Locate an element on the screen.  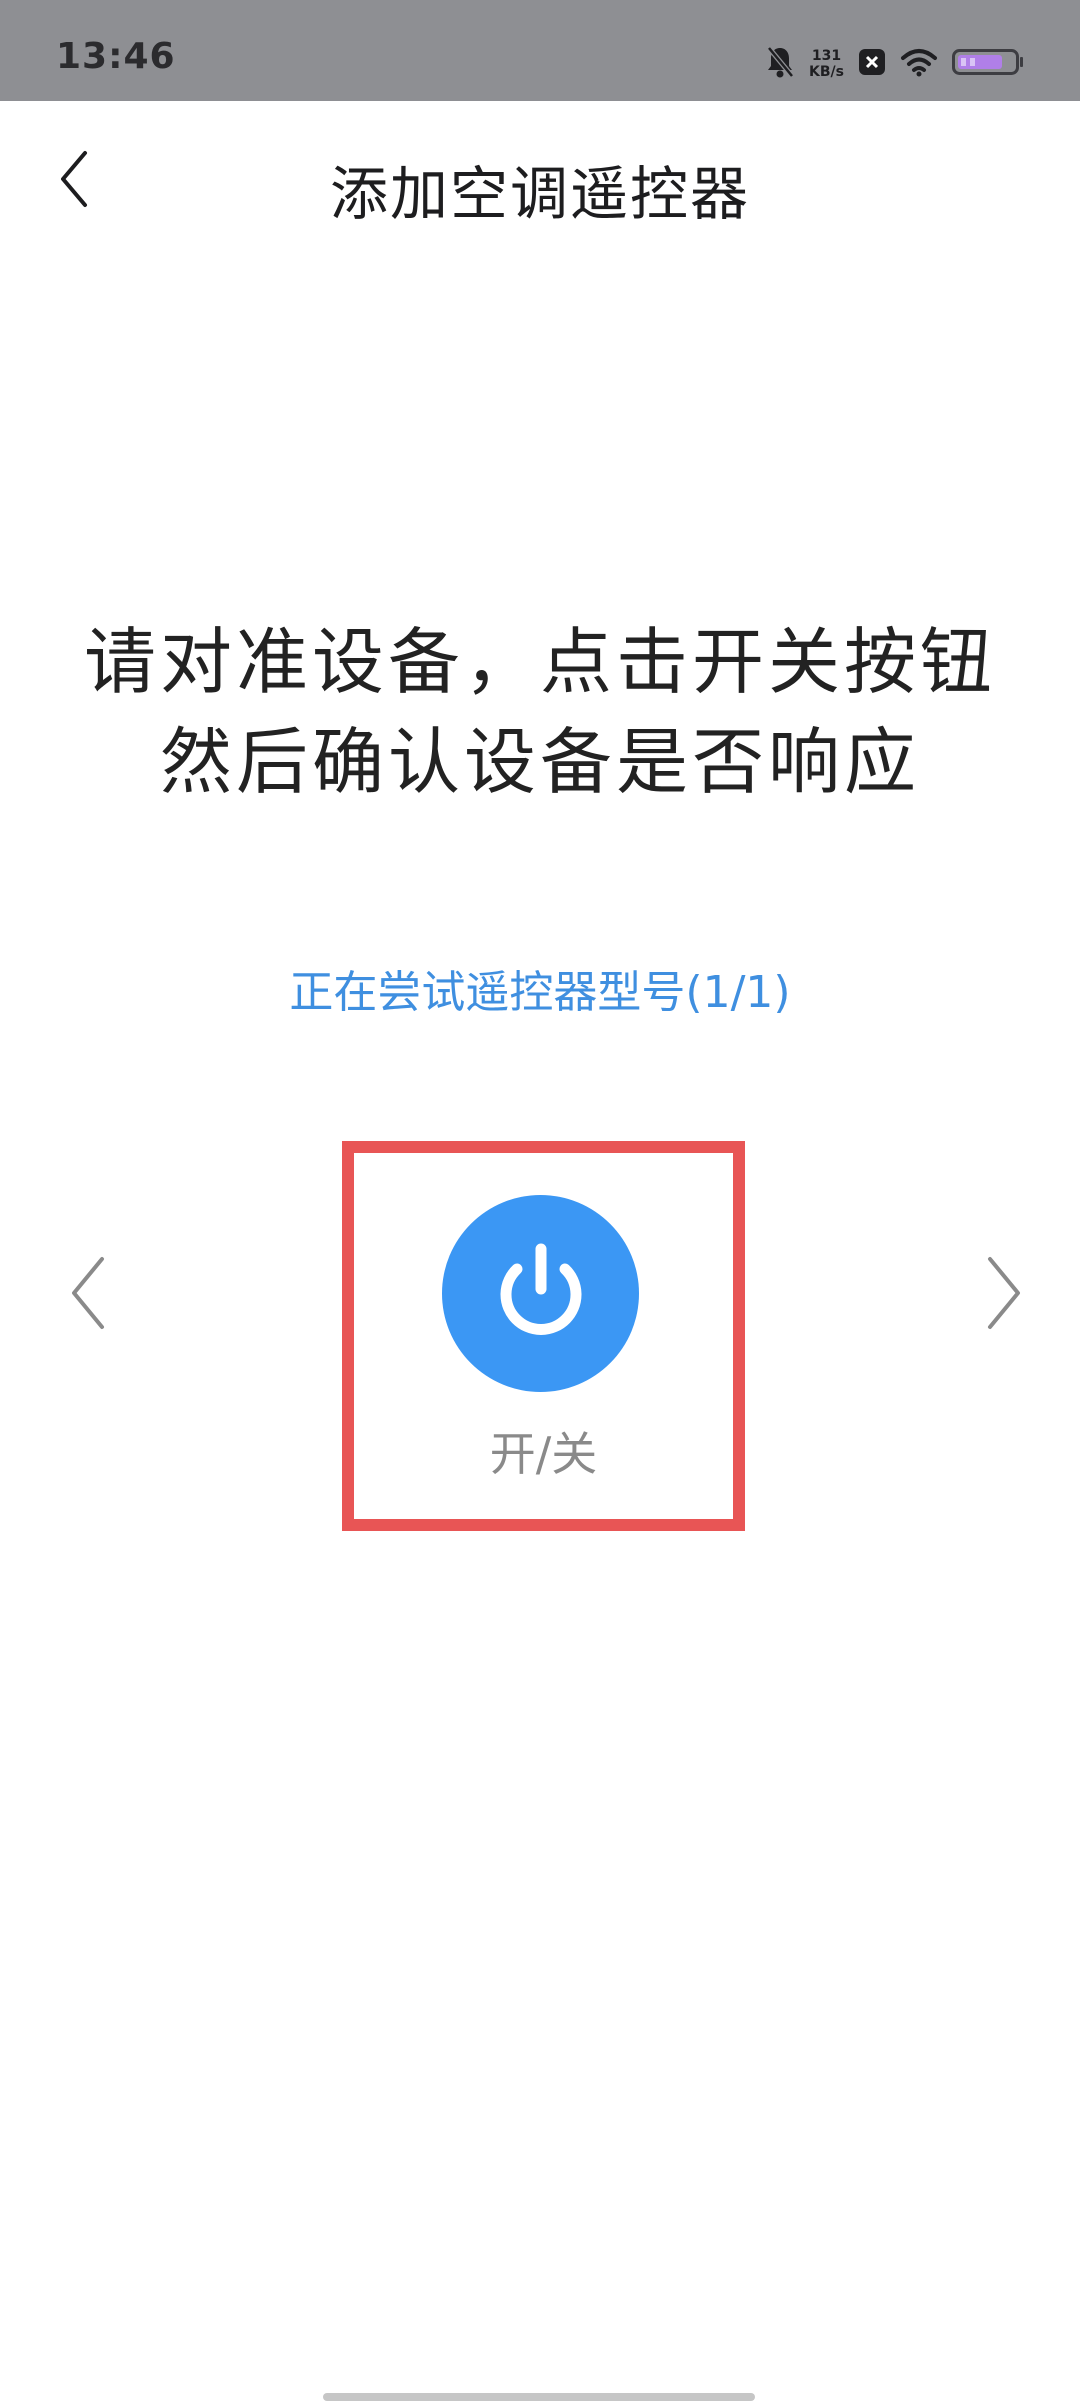
status-time: 13:46 is located at coordinates (116, 56).